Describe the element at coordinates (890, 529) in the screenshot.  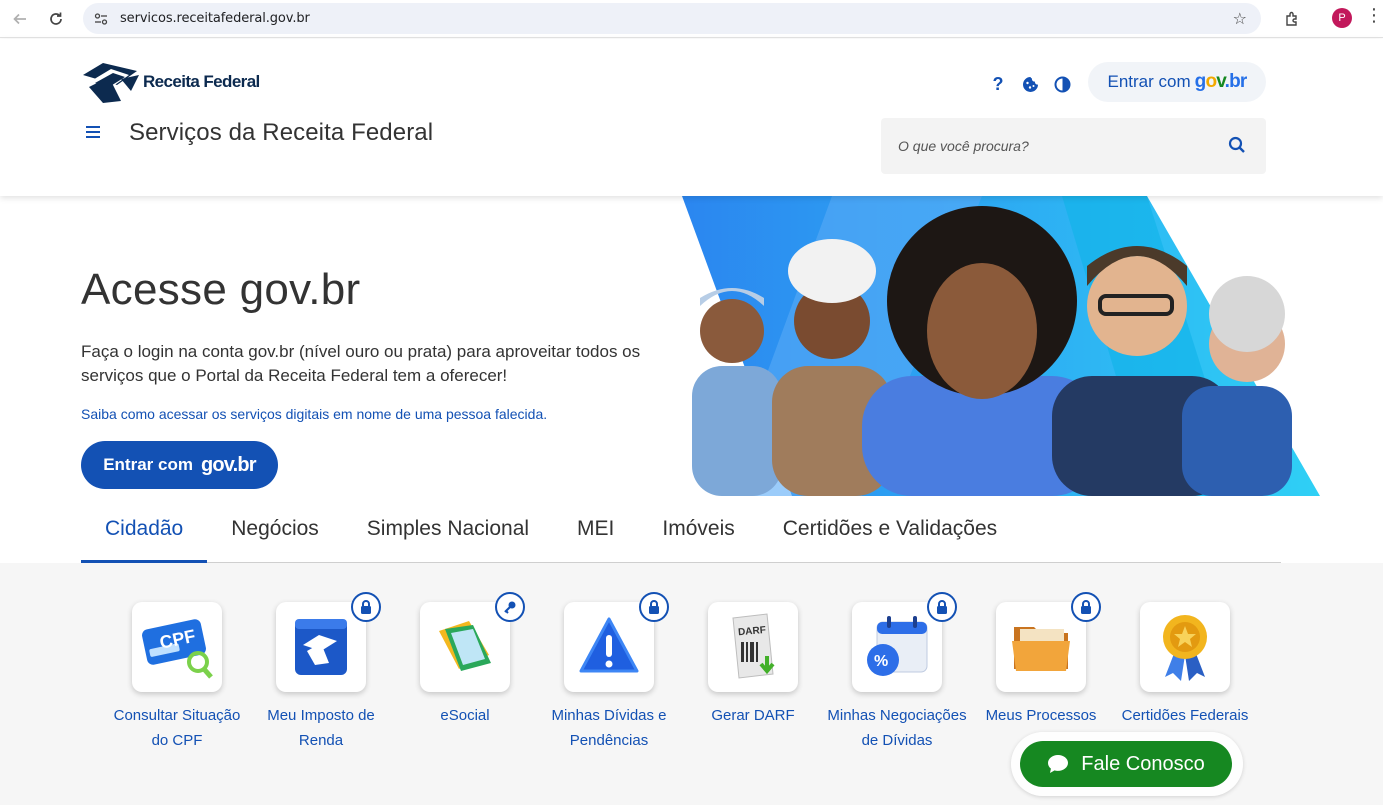
I see `tab-certidoes-validacoes: Certidões e Validações` at that location.